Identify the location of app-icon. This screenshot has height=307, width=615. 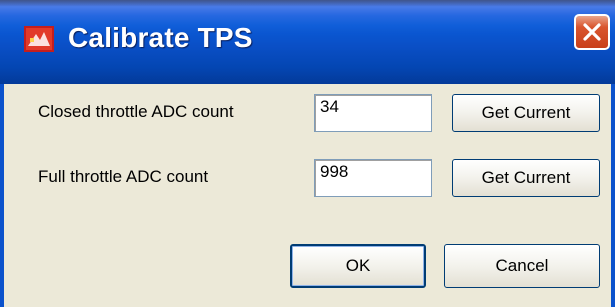
(39, 39).